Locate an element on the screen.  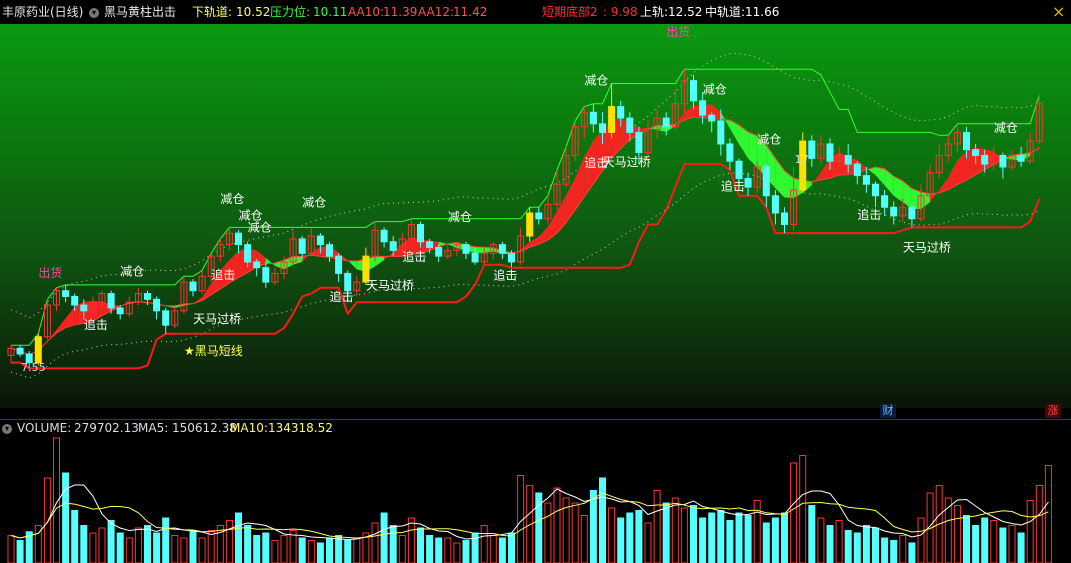
indicator-dropdown-icon: ▾ is located at coordinates (94, 12).